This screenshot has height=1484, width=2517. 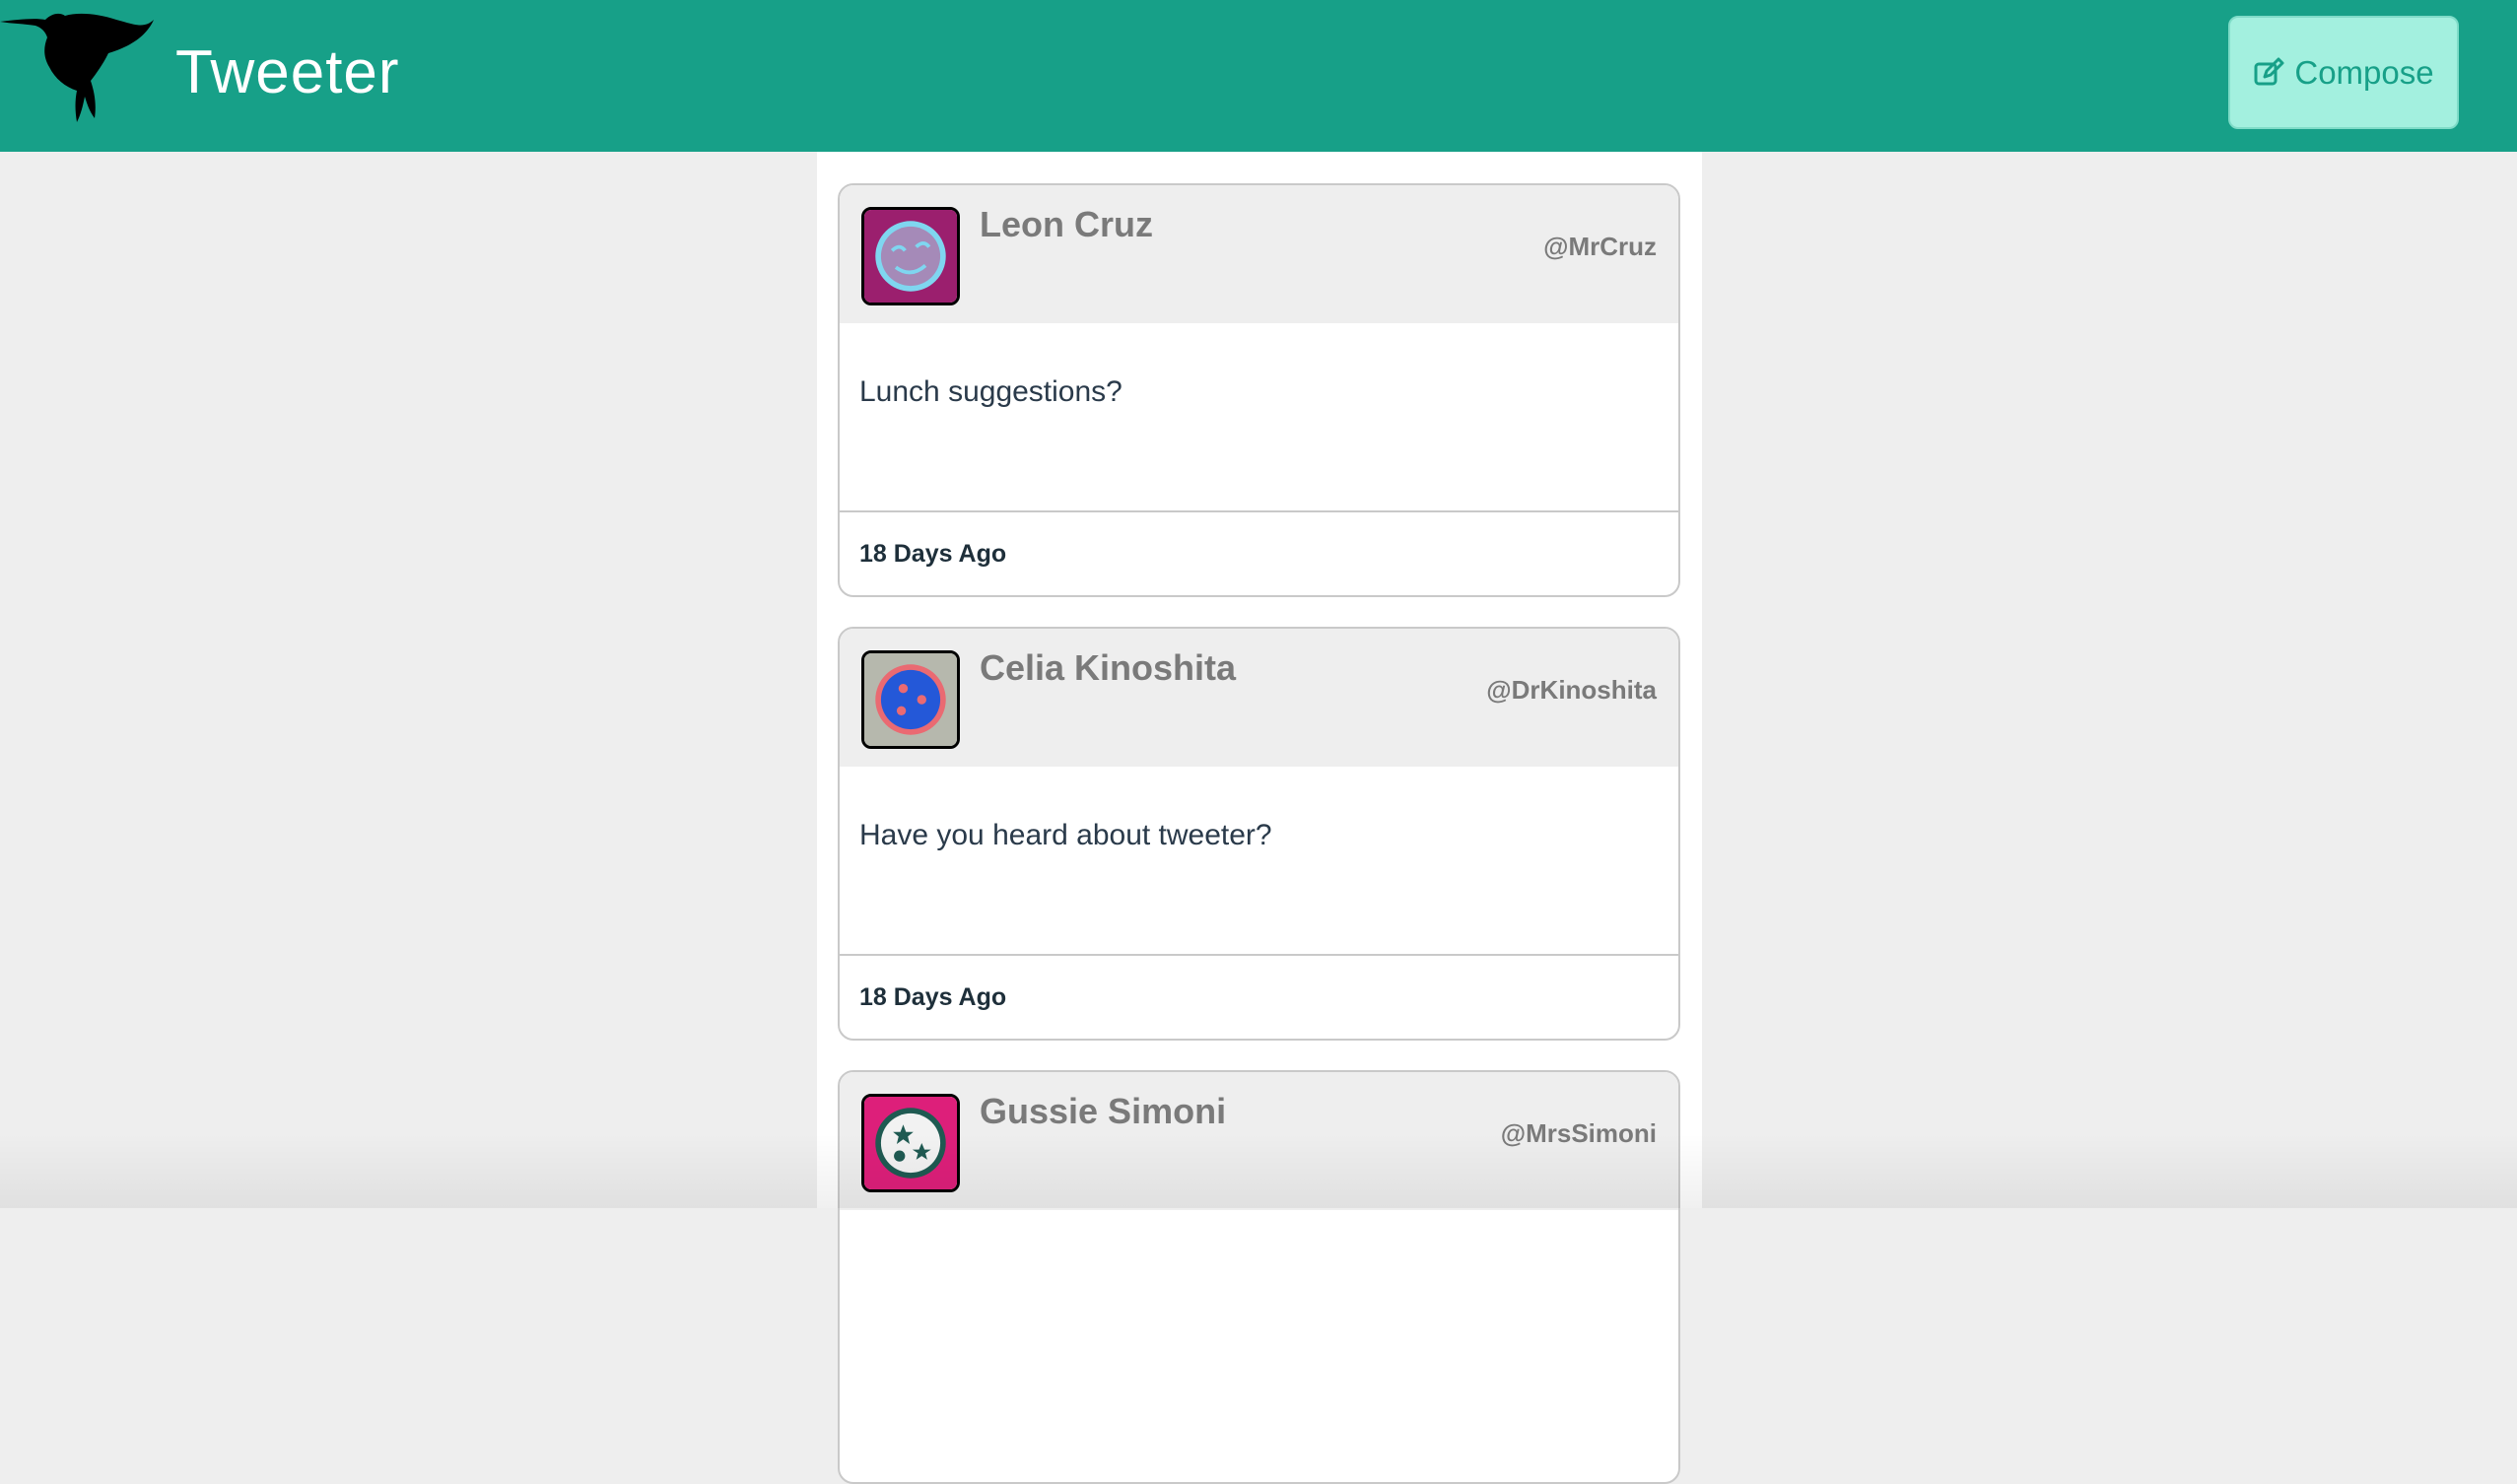 What do you see at coordinates (1600, 246) in the screenshot?
I see `tweet-author-handle: @MrCruz` at bounding box center [1600, 246].